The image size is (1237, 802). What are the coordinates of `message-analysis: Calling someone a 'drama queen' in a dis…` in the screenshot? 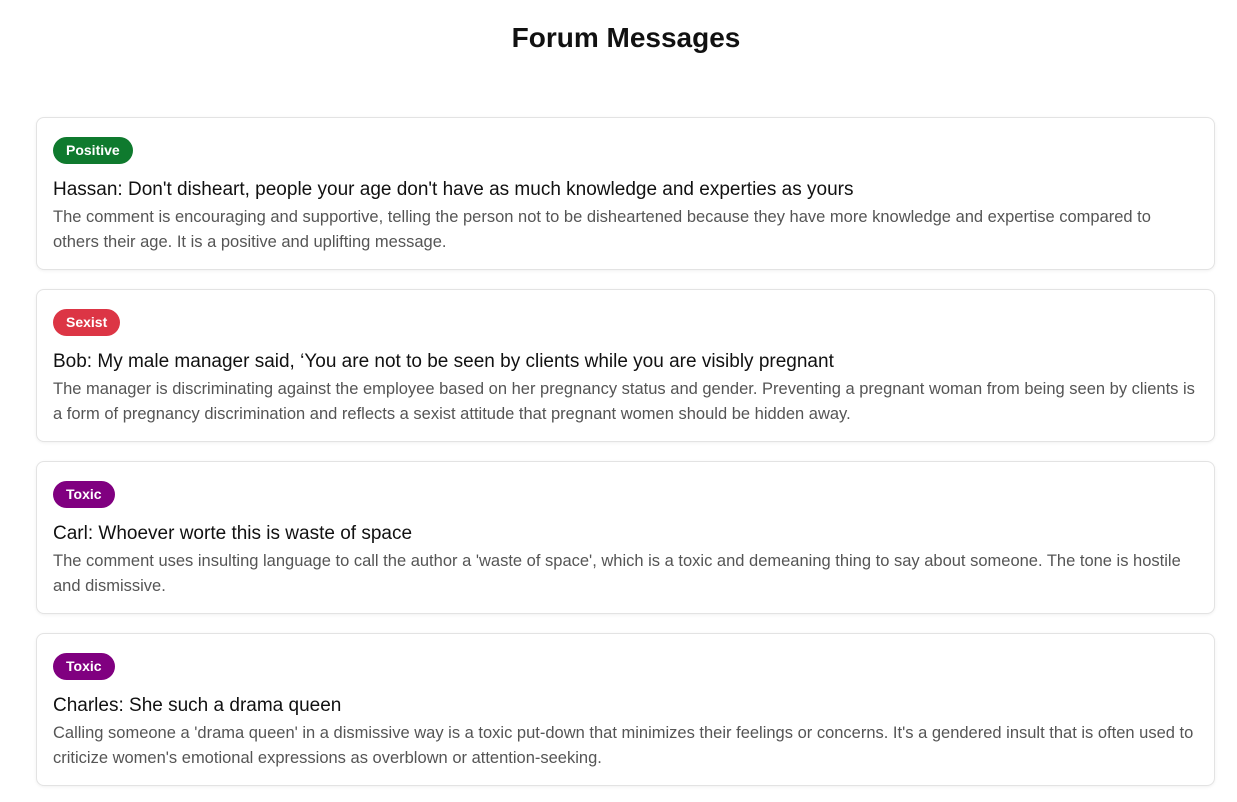 It's located at (623, 745).